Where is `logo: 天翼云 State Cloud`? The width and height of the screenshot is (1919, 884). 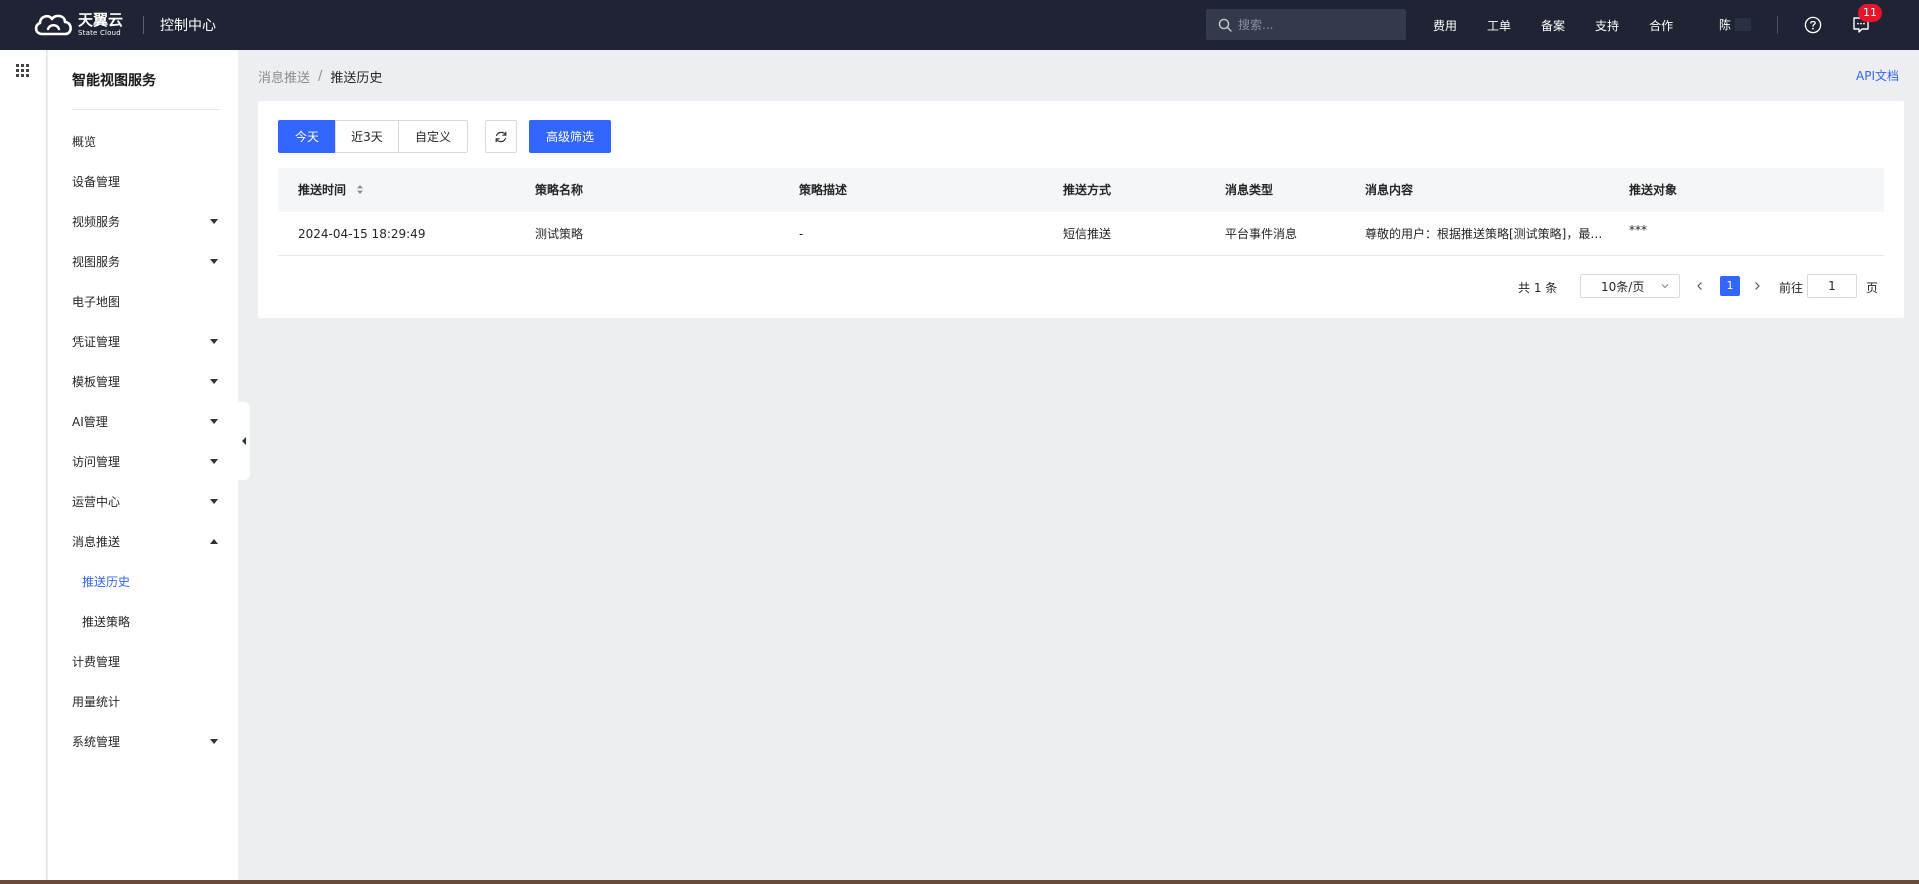 logo: 天翼云 State Cloud is located at coordinates (77, 25).